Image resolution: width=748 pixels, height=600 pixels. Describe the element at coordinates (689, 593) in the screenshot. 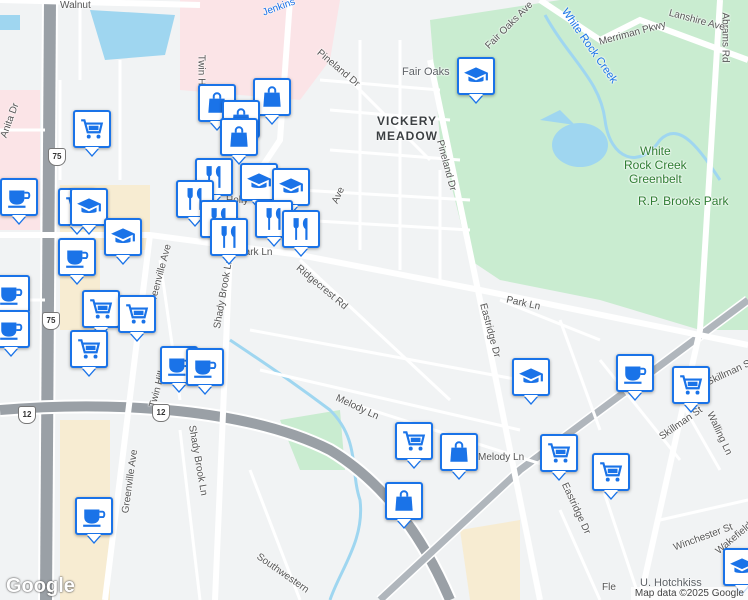

I see `map-attribution: Map data ©2025 Google` at that location.